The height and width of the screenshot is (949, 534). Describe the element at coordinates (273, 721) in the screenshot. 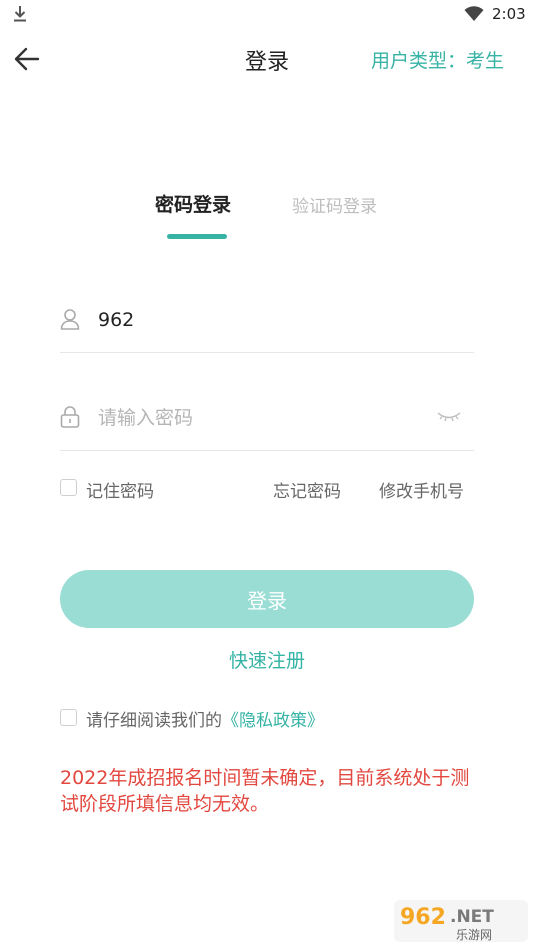

I see `privacy-policy-link: 《隐私政策》` at that location.